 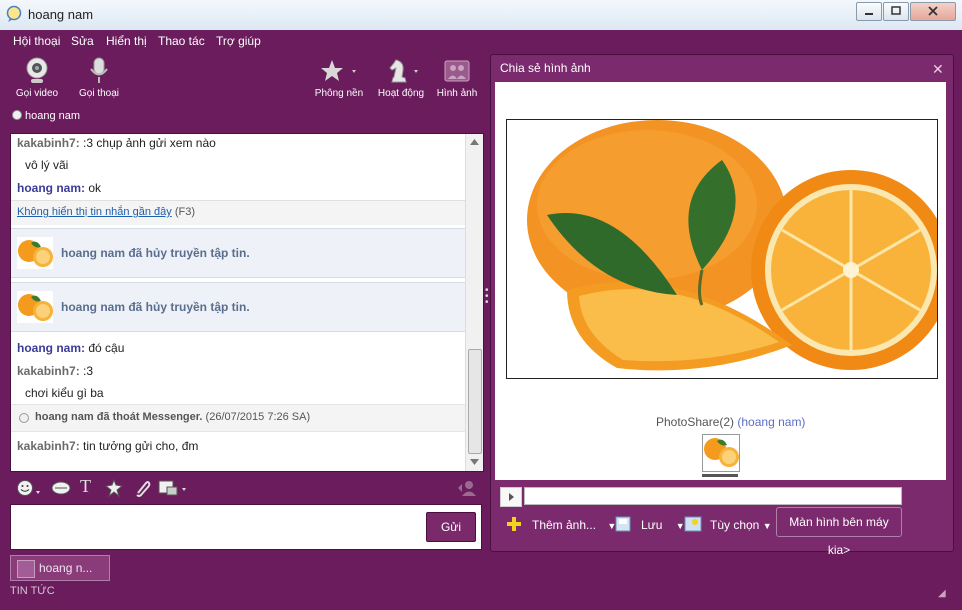 What do you see at coordinates (338, 70) in the screenshot?
I see `background-icon` at bounding box center [338, 70].